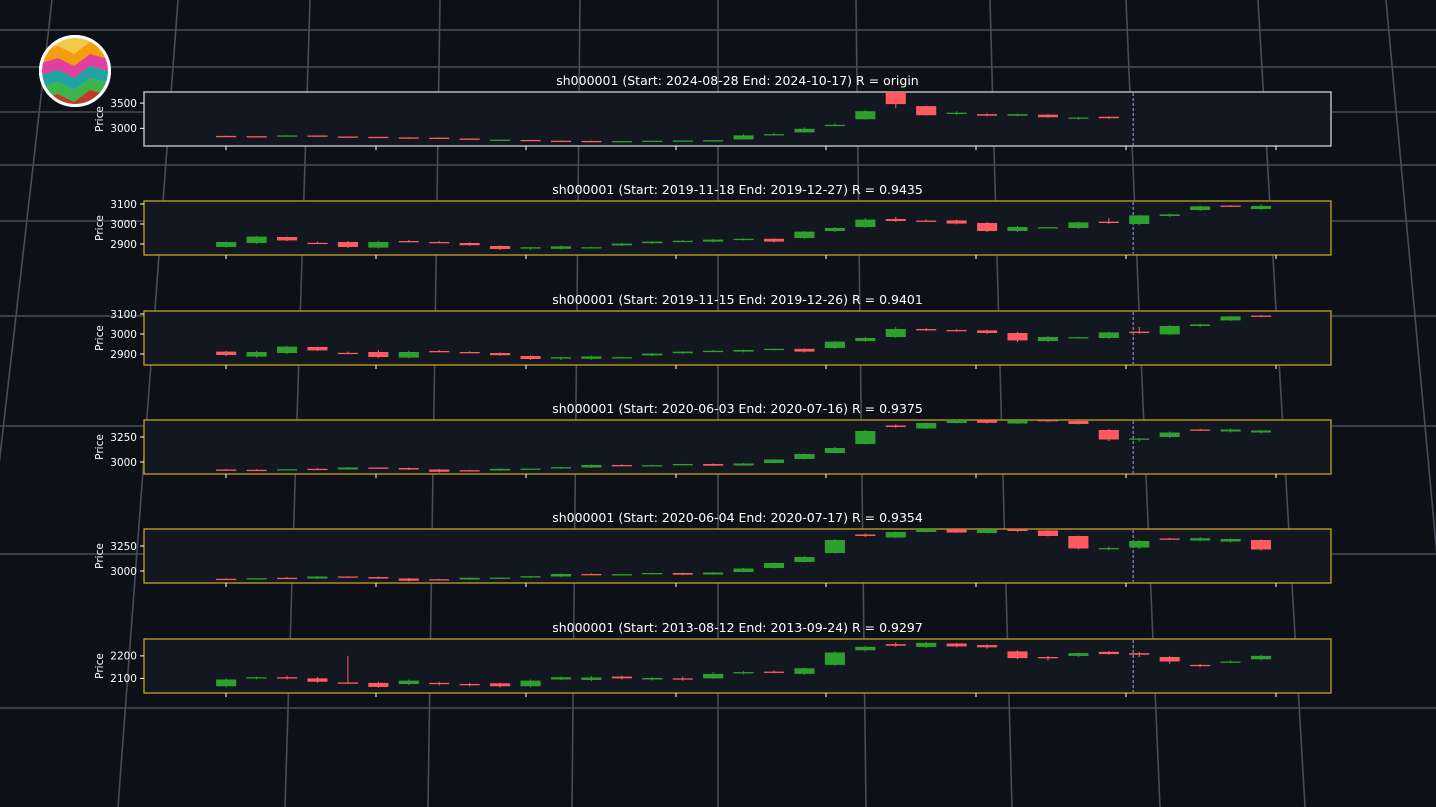 The height and width of the screenshot is (807, 1436). I want to click on y-tick-label: 3000, so click(123, 572).